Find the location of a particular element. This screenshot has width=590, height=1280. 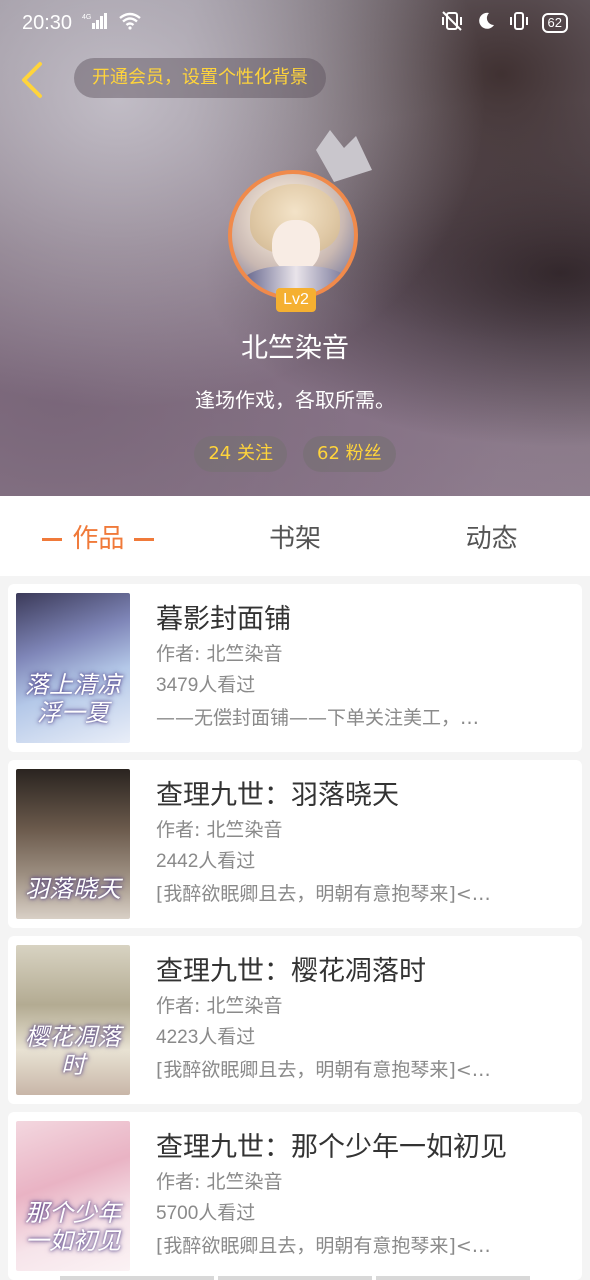

chevron-left-icon is located at coordinates (32, 80).